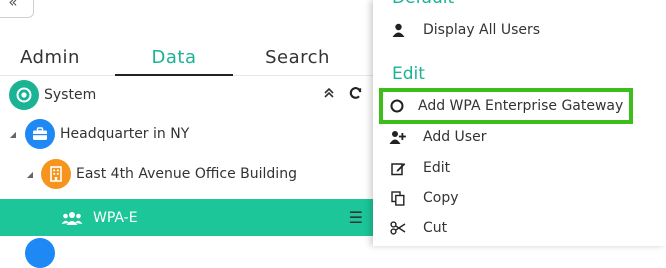 Image resolution: width=666 pixels, height=268 pixels. I want to click on menu-item-edit: Edit, so click(419, 168).